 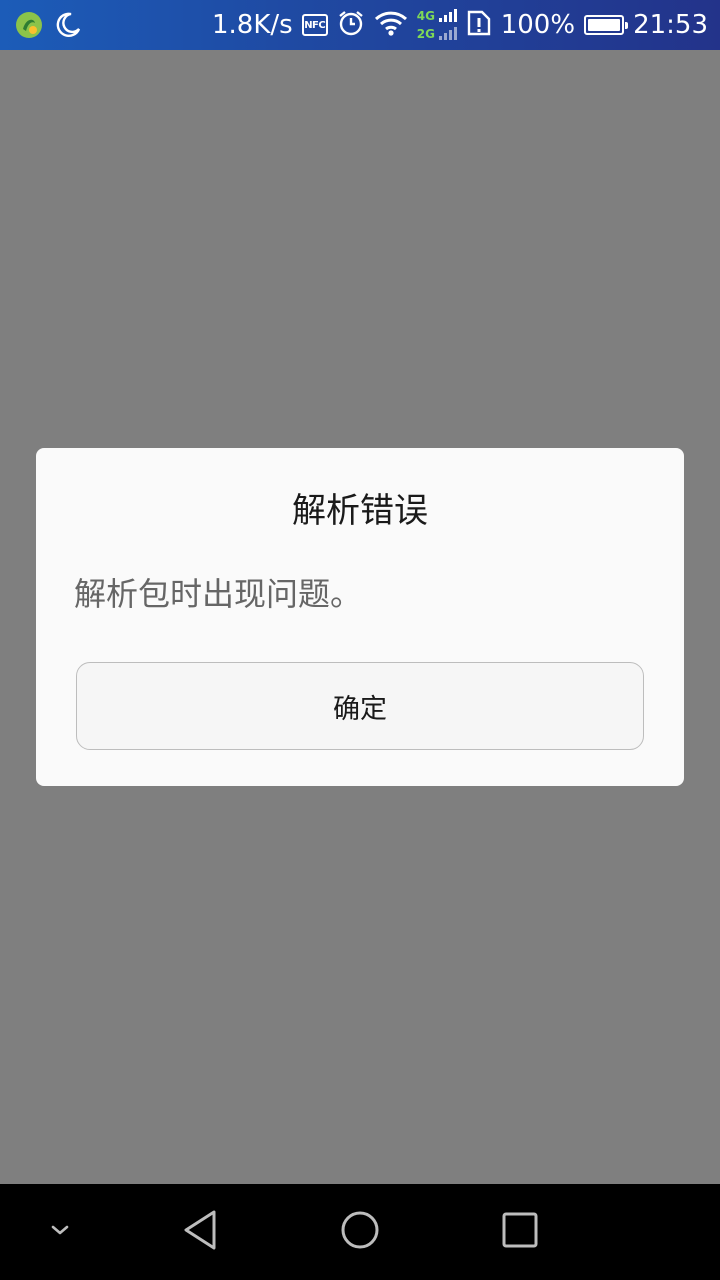 I want to click on chevron-down-icon, so click(x=60, y=1232).